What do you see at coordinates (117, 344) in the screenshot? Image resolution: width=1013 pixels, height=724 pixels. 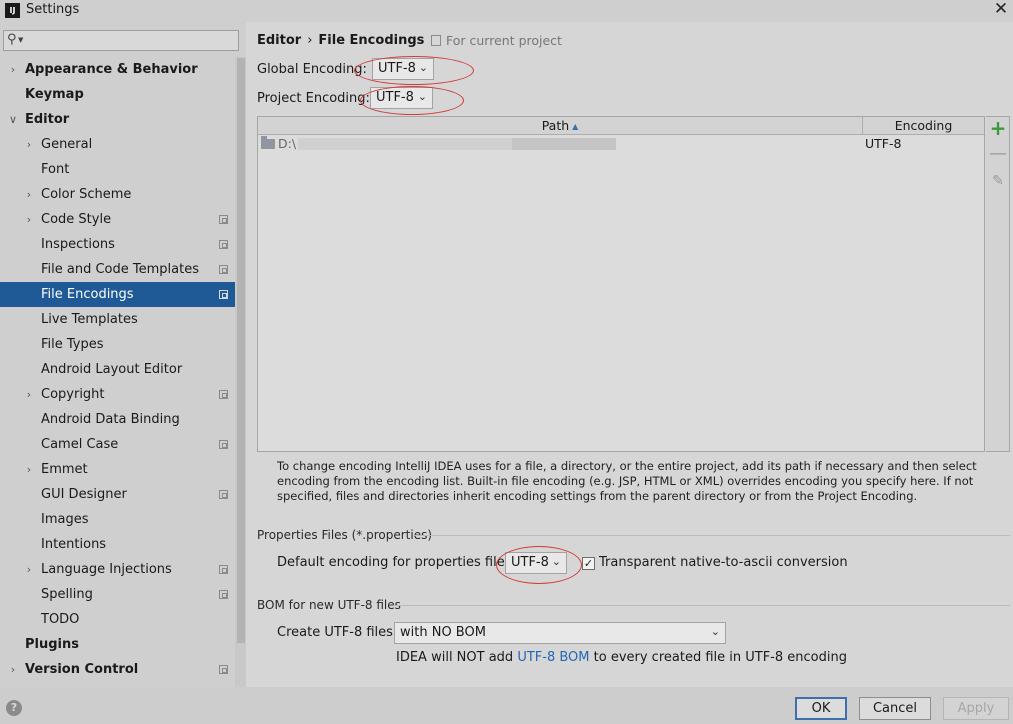 I see `sidebar-item-file-types: File Types` at bounding box center [117, 344].